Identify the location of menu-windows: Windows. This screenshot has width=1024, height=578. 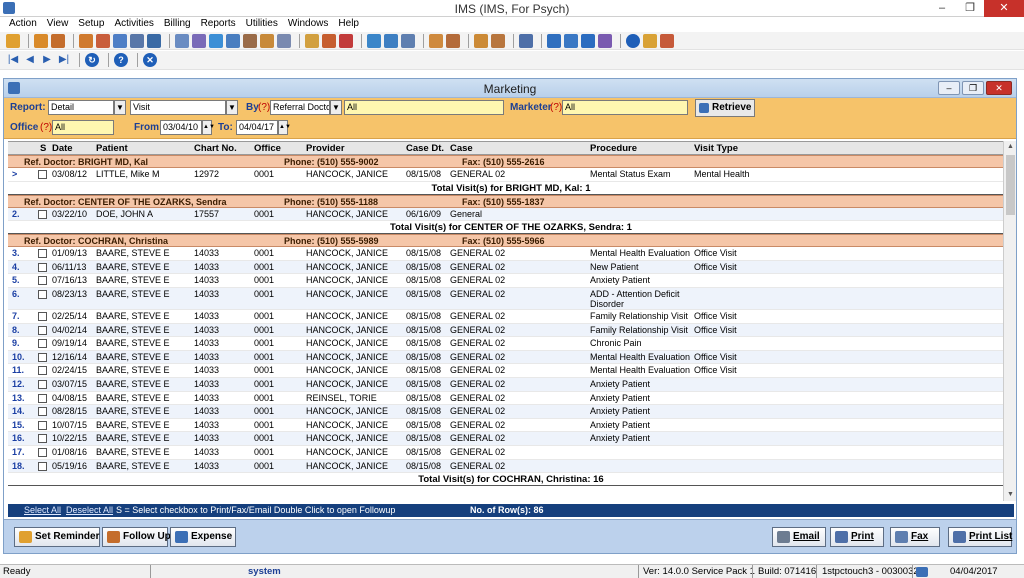
(308, 24).